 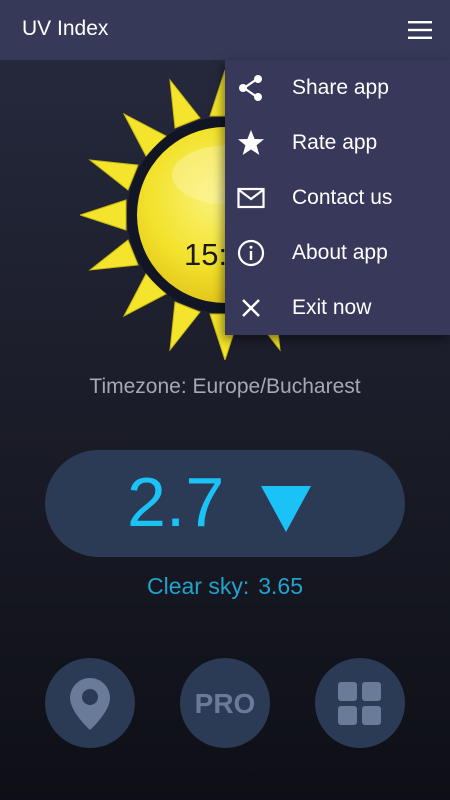 What do you see at coordinates (280, 586) in the screenshot?
I see `clear-sky-value: 3.65` at bounding box center [280, 586].